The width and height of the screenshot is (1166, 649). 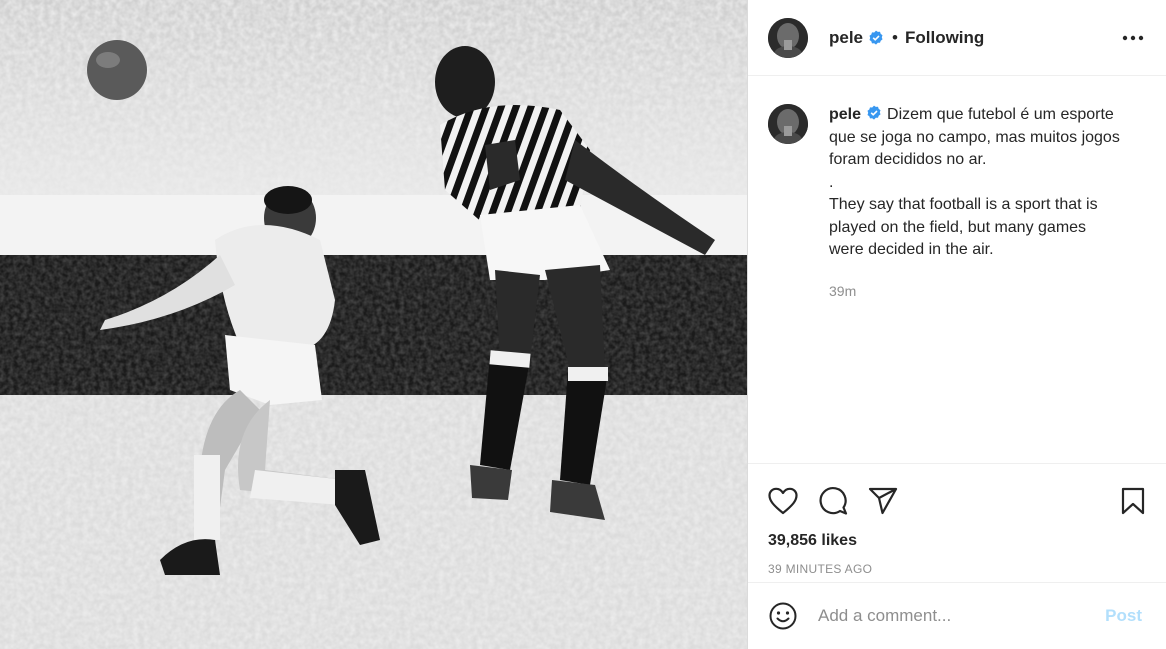 What do you see at coordinates (1123, 616) in the screenshot?
I see `post-comment-button: Post` at bounding box center [1123, 616].